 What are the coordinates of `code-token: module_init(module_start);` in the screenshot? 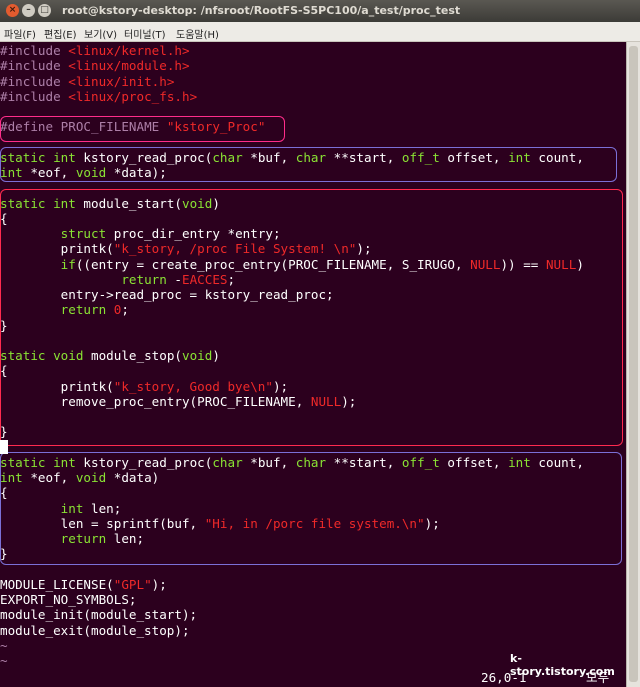 It's located at (99, 615).